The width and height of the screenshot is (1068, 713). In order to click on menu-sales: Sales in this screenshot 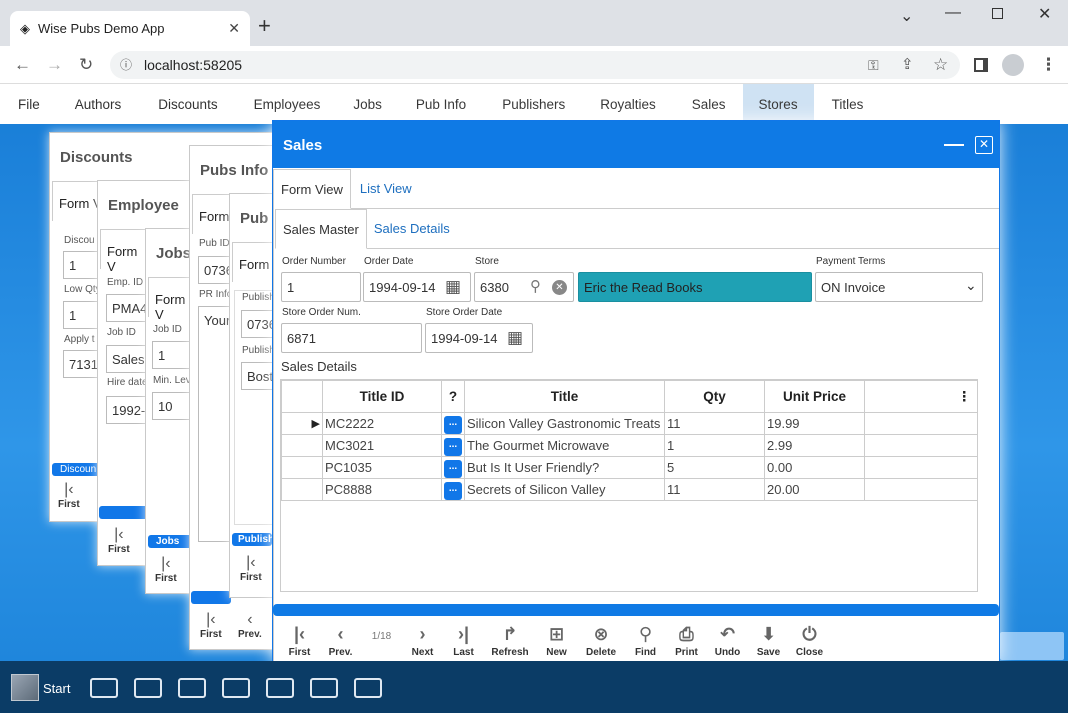, I will do `click(708, 104)`.